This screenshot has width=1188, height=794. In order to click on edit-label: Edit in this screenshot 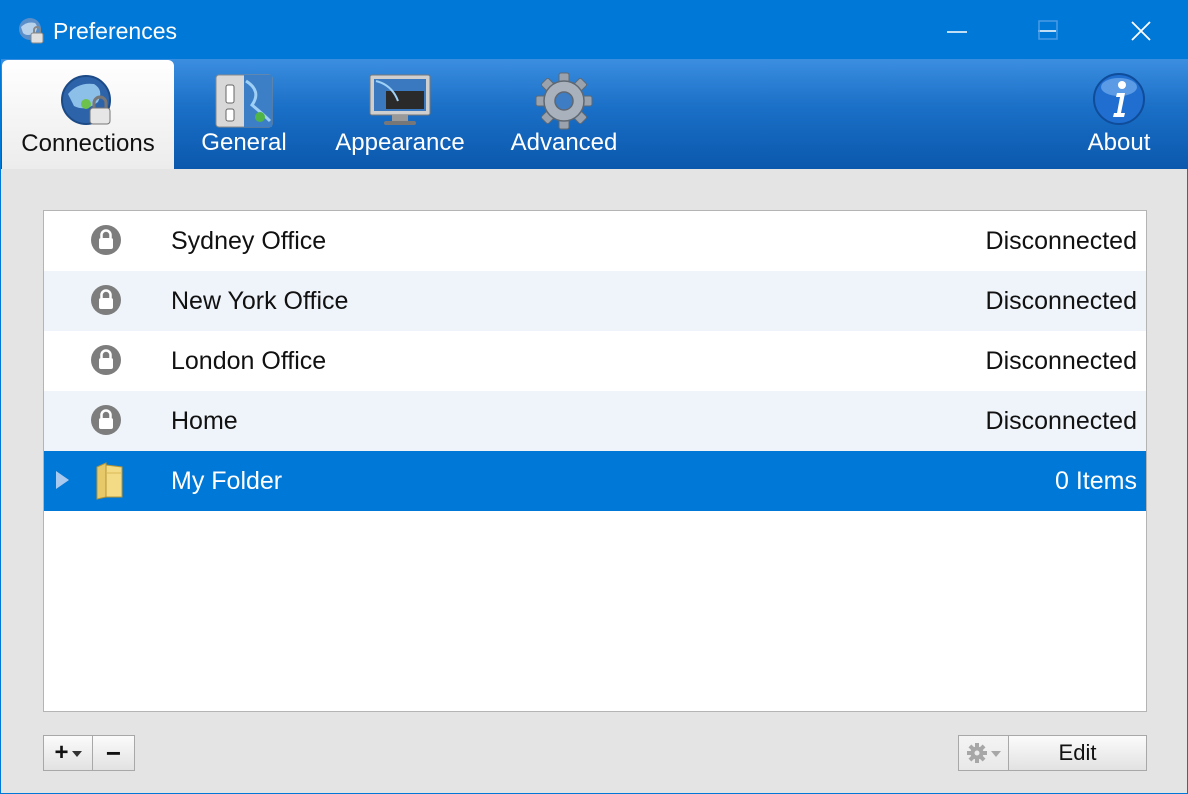, I will do `click(1077, 752)`.